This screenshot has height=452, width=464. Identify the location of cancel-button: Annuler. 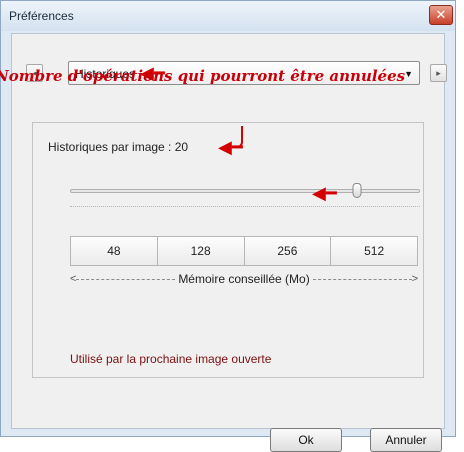
(406, 440).